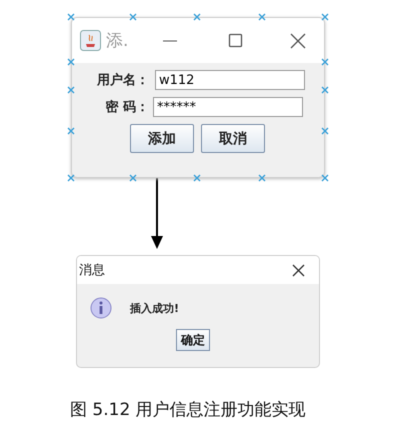 The width and height of the screenshot is (417, 429). What do you see at coordinates (126, 107) in the screenshot?
I see `field-label: 密 码：` at bounding box center [126, 107].